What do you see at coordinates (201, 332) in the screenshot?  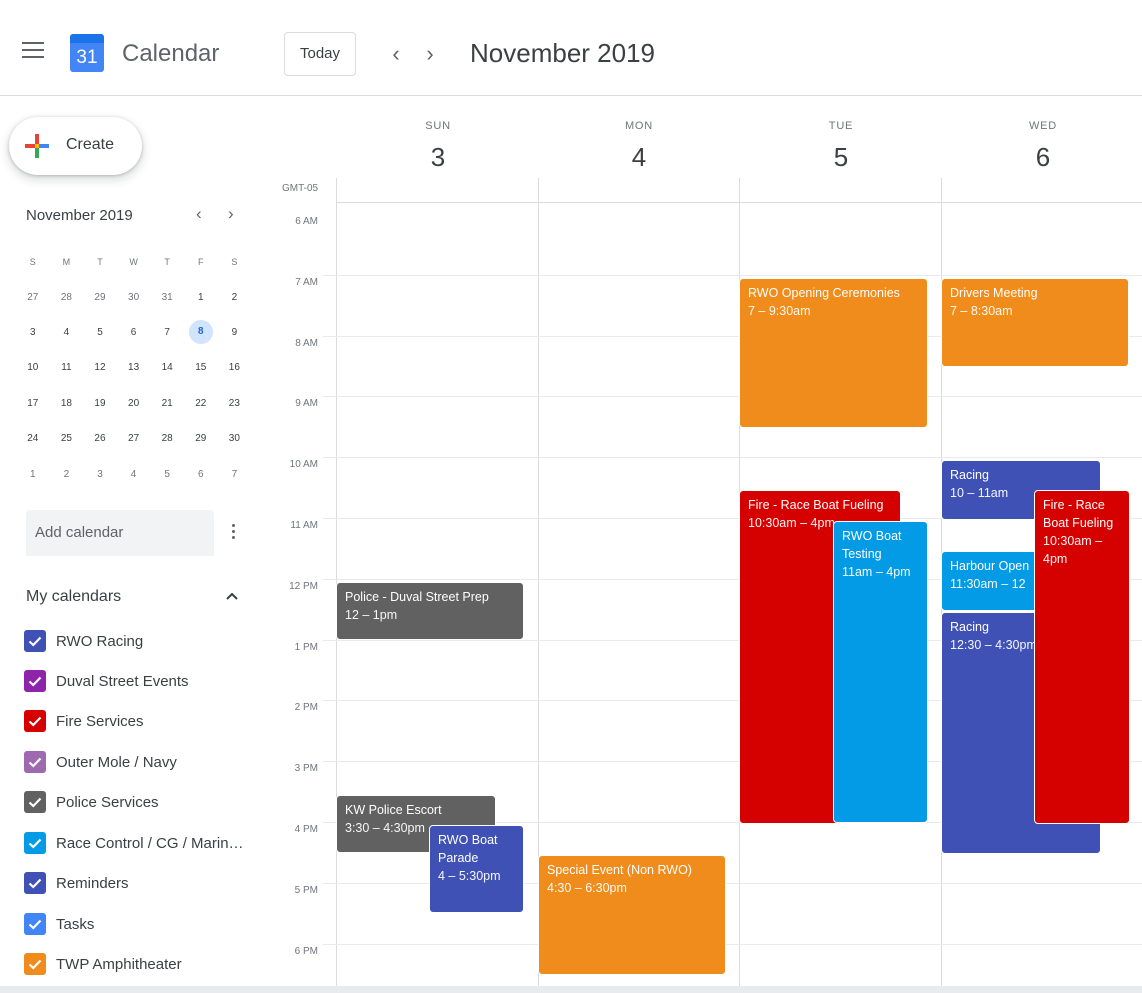 I see `mini-day-selected: 8` at bounding box center [201, 332].